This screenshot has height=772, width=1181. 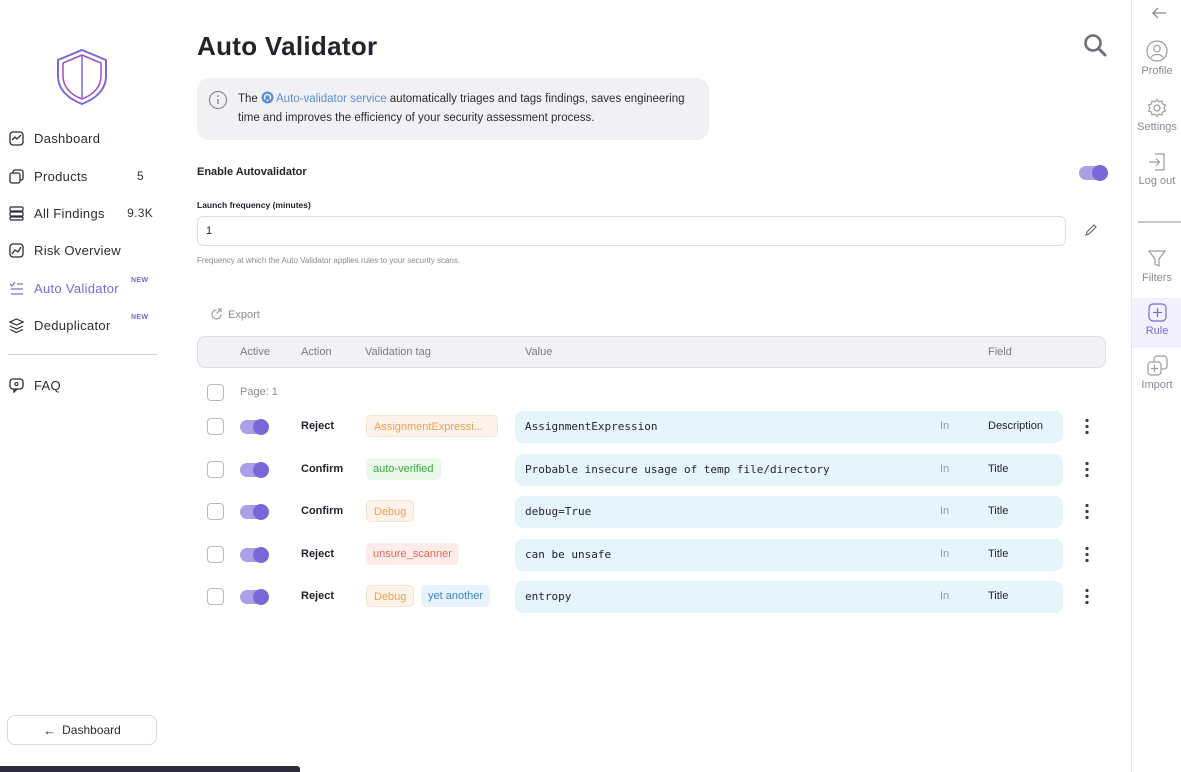 What do you see at coordinates (1157, 71) in the screenshot?
I see `rail-item-label: Profile` at bounding box center [1157, 71].